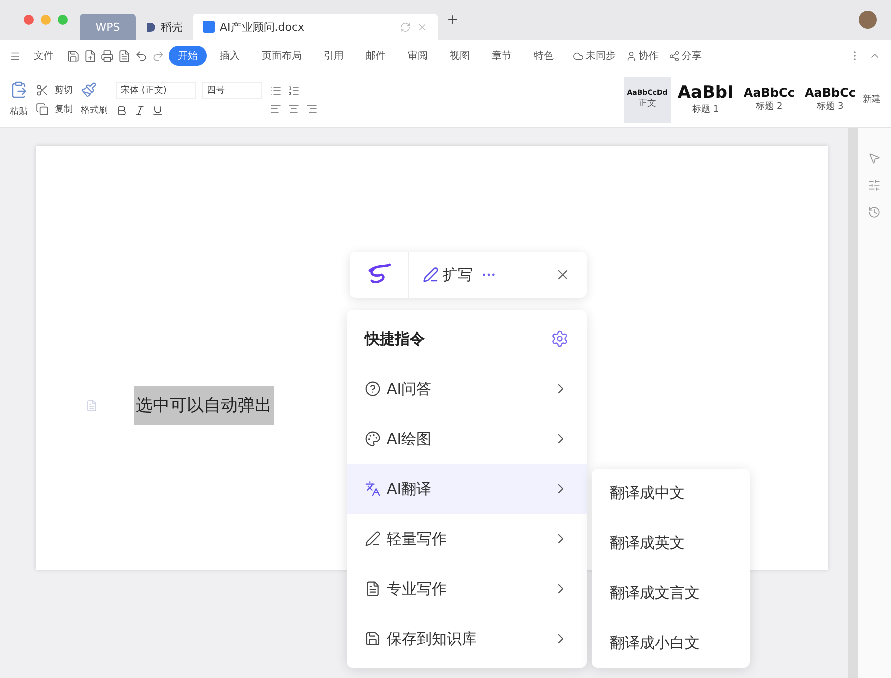 This screenshot has height=678, width=891. I want to click on close-light, so click(29, 20).